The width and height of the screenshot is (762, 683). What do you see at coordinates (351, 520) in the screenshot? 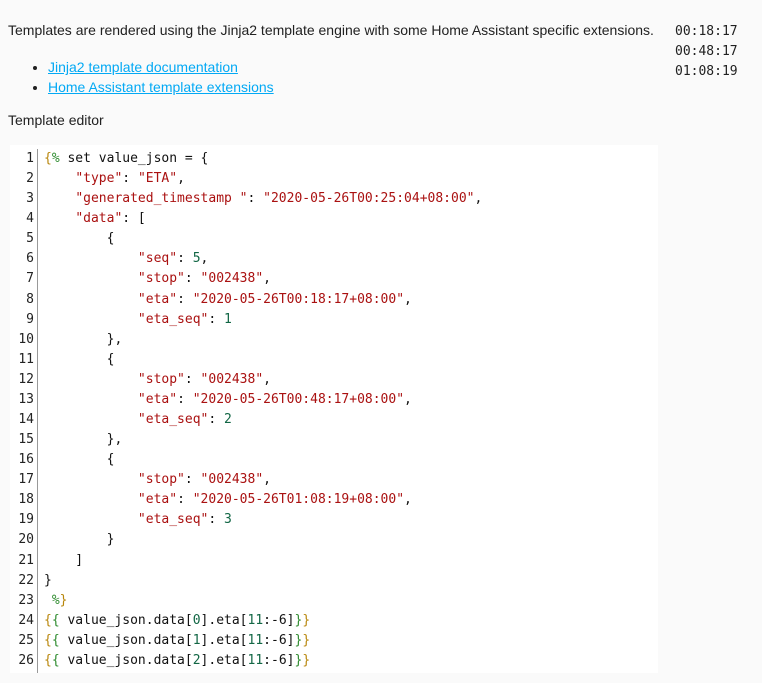
I see `code-line: "eta_seq": 3` at bounding box center [351, 520].